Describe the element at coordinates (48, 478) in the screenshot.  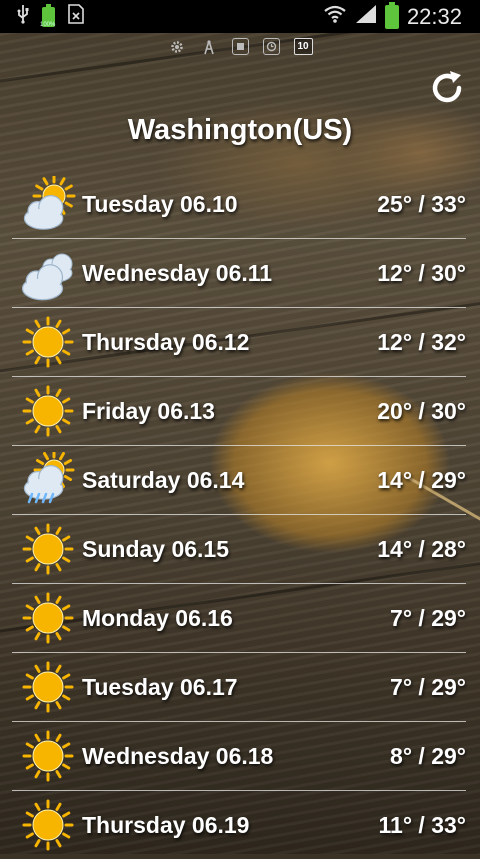
I see `rain-icon` at that location.